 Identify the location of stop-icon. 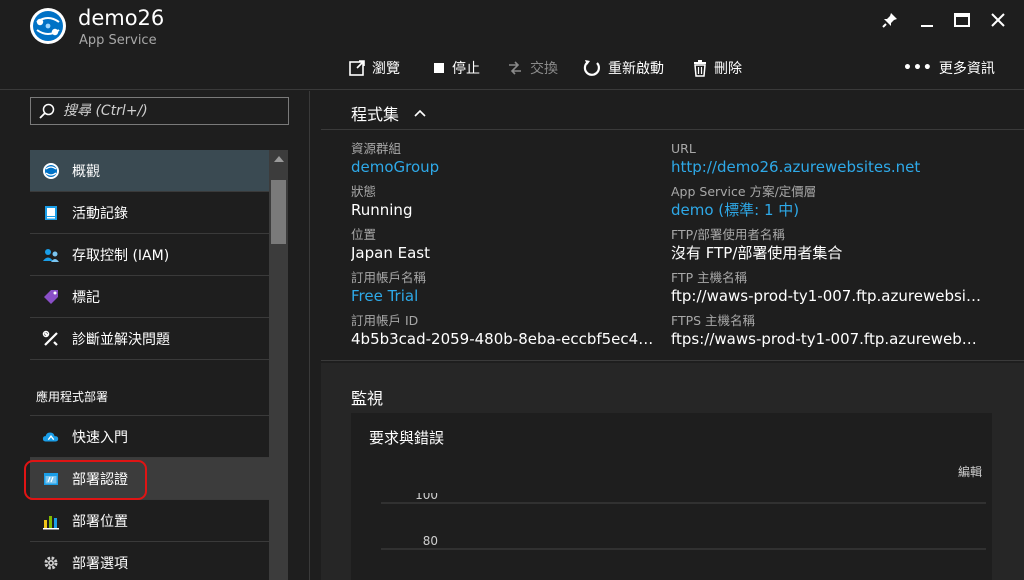
(439, 68).